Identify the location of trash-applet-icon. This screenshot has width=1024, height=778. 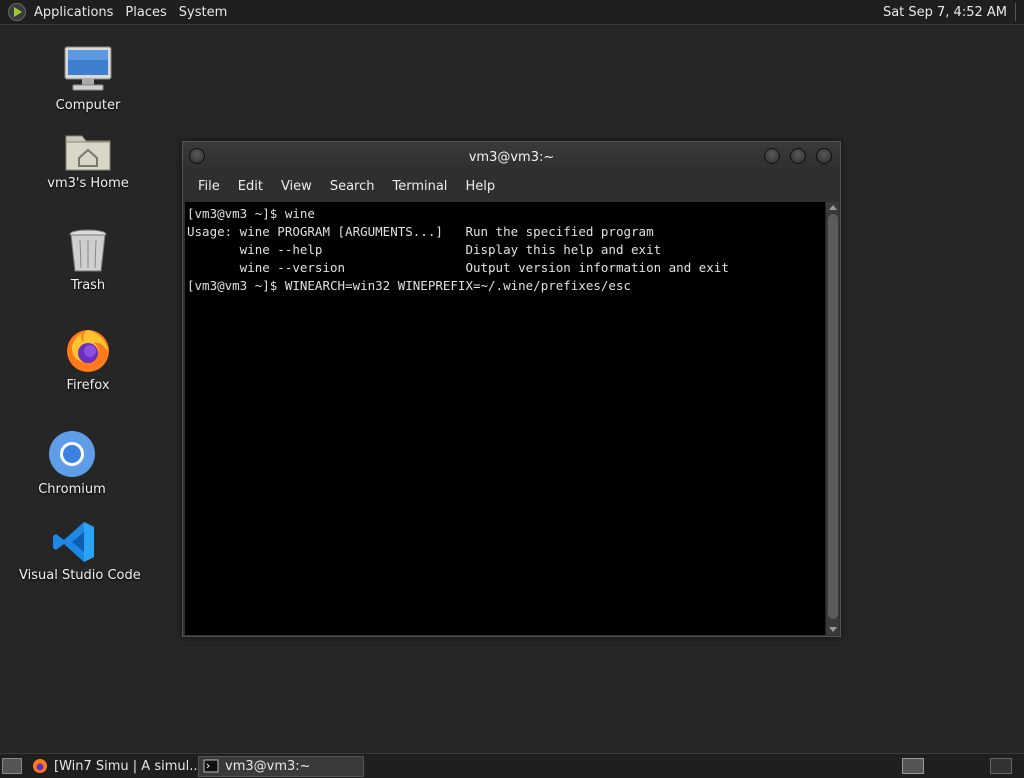
(1001, 766).